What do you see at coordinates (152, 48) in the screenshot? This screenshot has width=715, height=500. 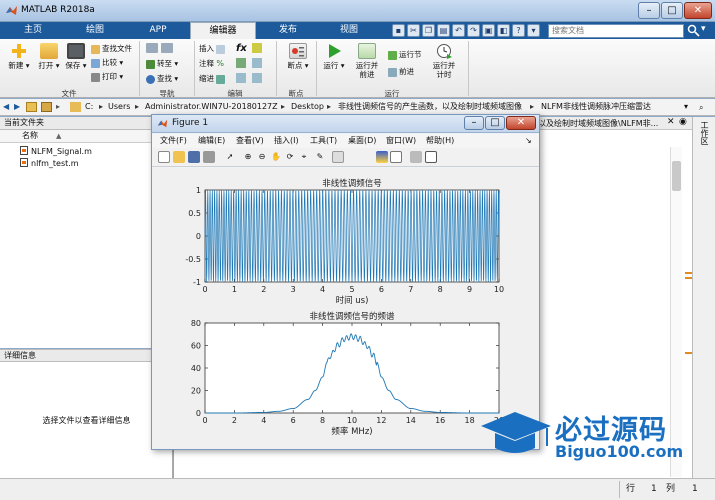 I see `go-back-icon` at bounding box center [152, 48].